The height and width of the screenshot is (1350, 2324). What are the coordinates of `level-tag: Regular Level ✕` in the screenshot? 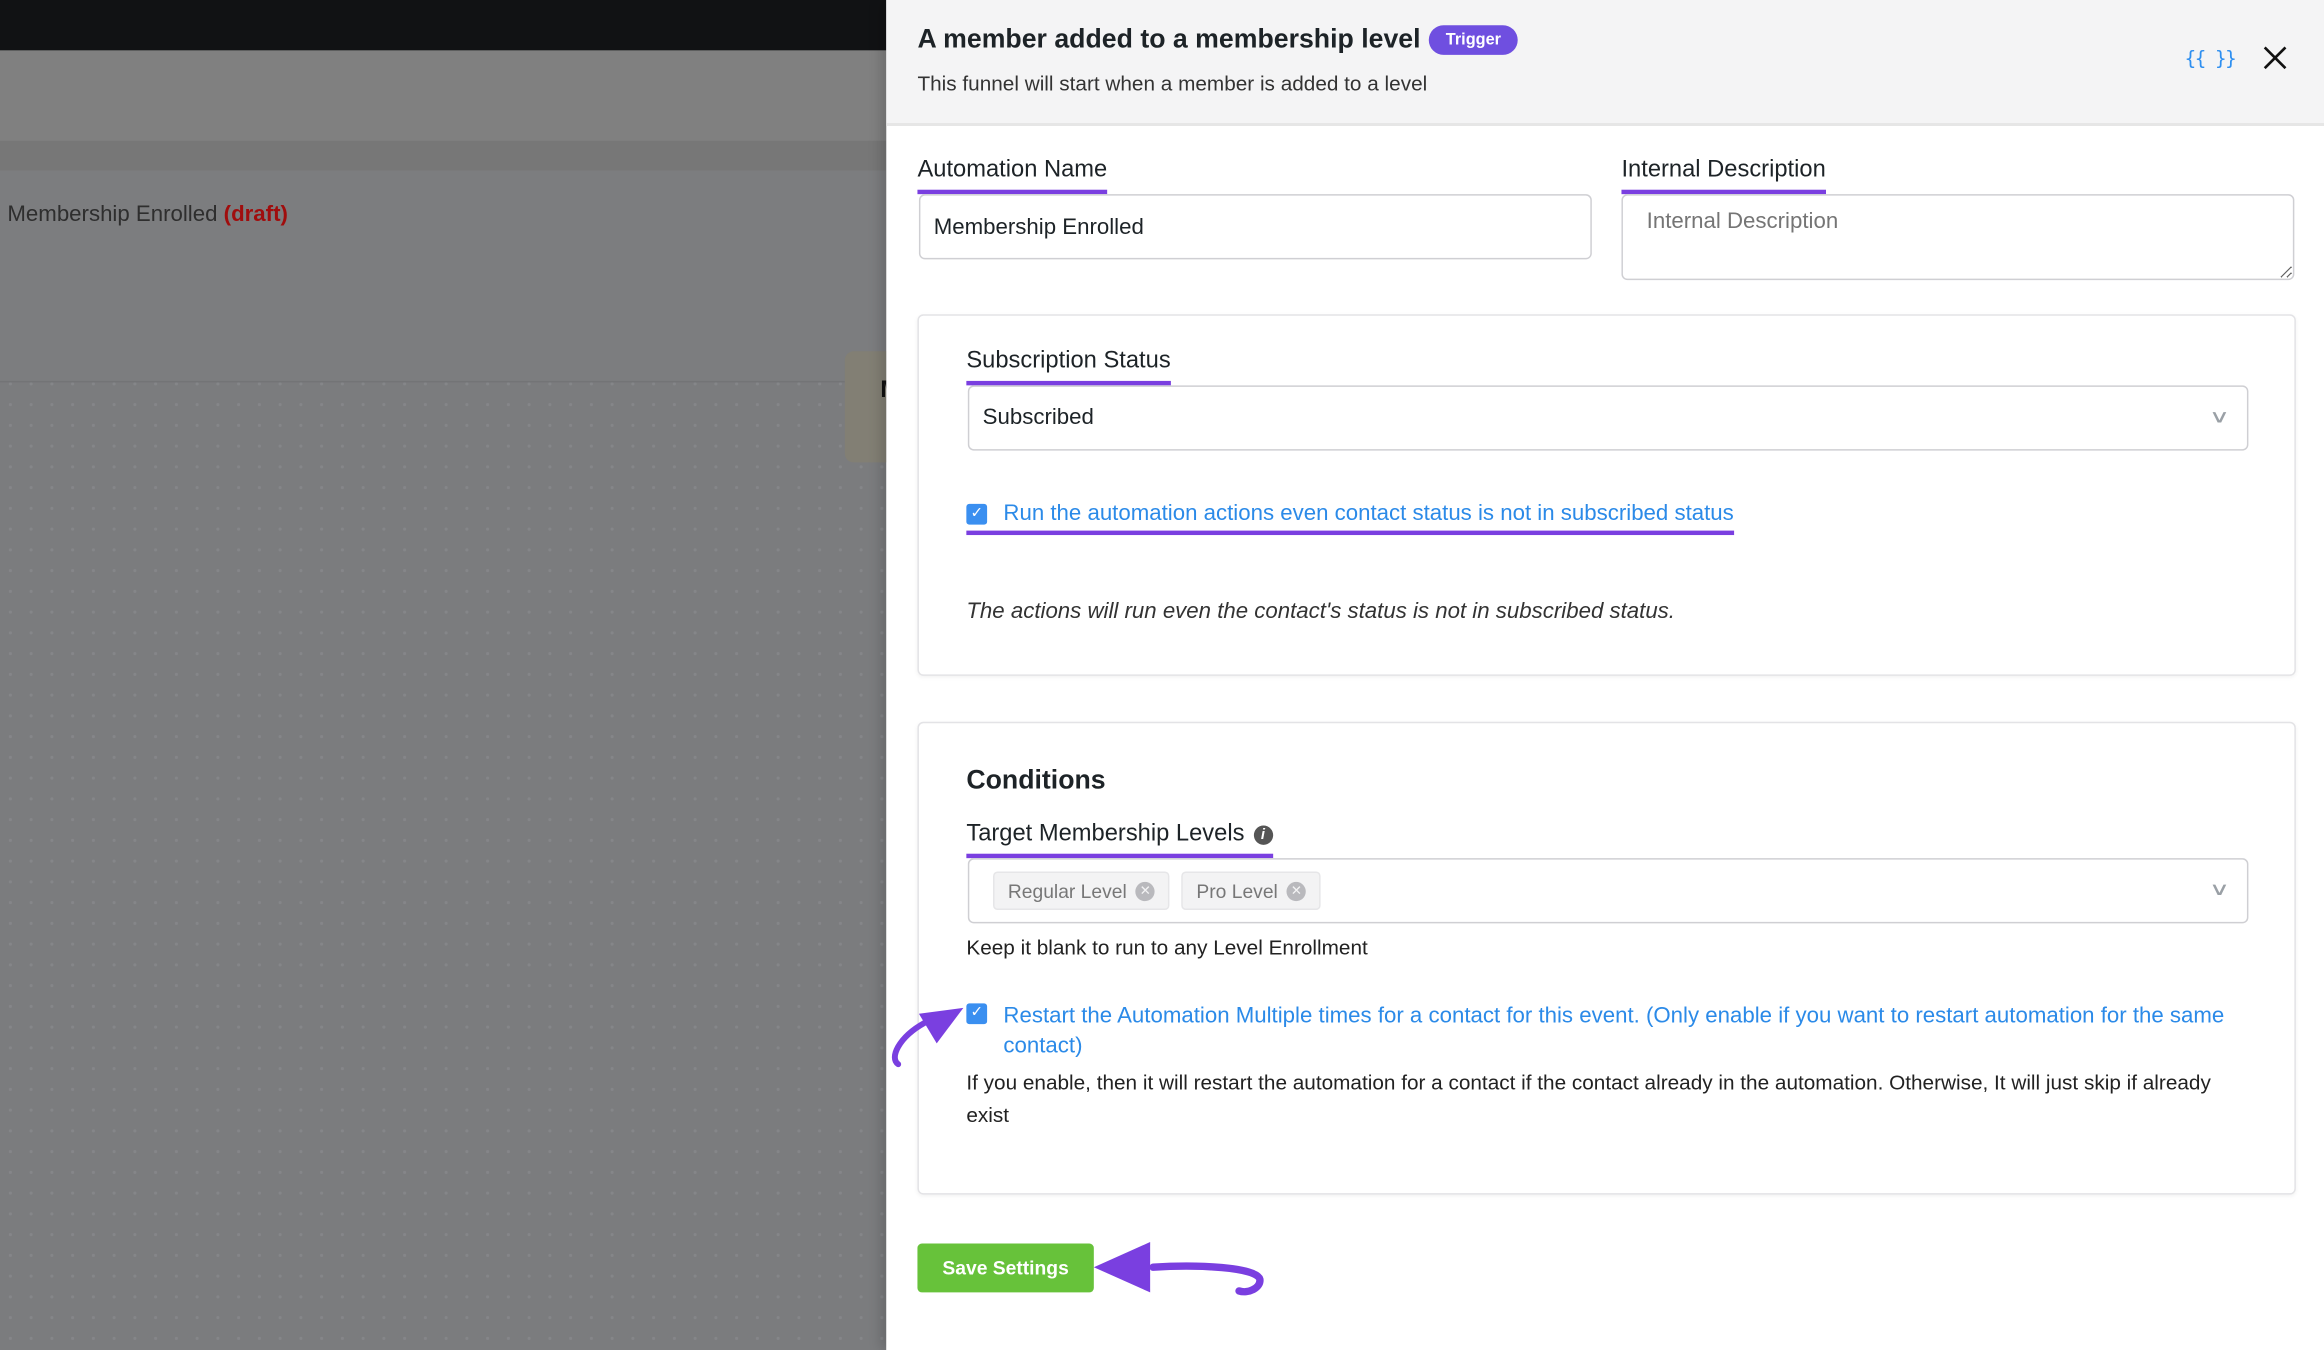 It's located at (1081, 891).